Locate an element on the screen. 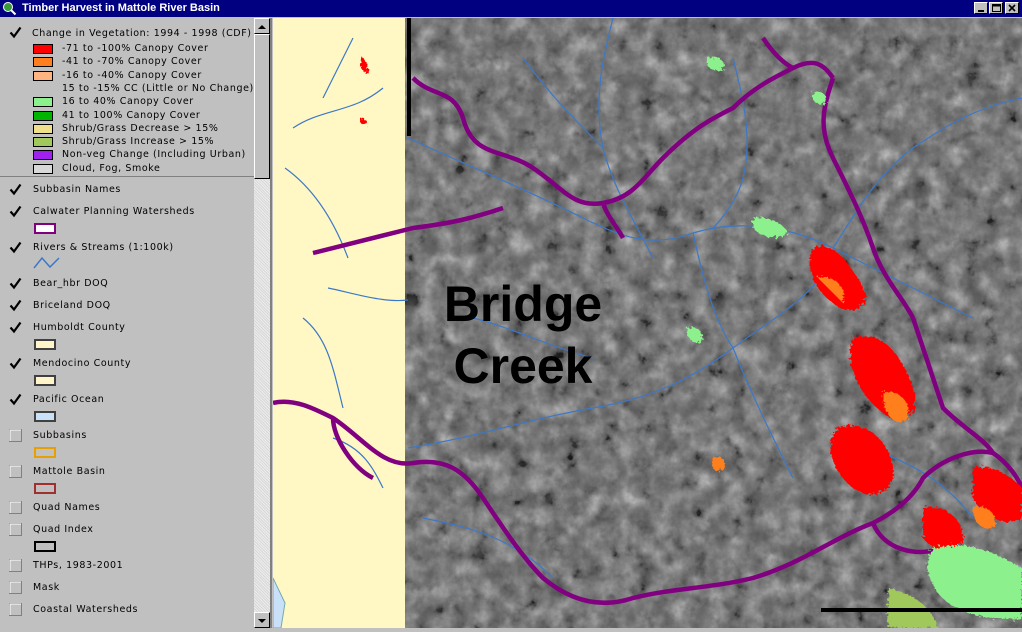 The height and width of the screenshot is (632, 1022). legend-class-label: 15 to -15% CC (Little or No Change) is located at coordinates (158, 88).